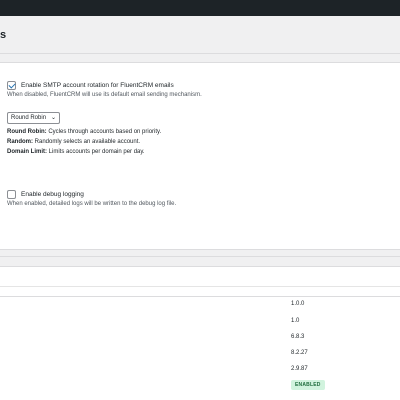 Image resolution: width=400 pixels, height=400 pixels. I want to click on rotation-strategy-select: Round Robin ⌄, so click(33, 118).